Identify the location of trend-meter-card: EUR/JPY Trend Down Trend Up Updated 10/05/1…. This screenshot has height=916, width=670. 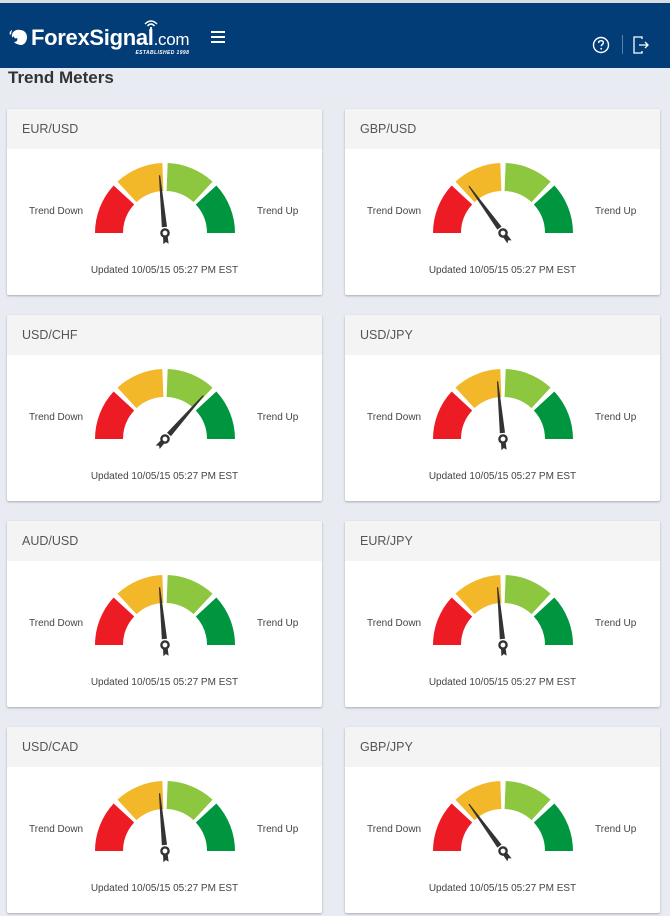
(502, 614).